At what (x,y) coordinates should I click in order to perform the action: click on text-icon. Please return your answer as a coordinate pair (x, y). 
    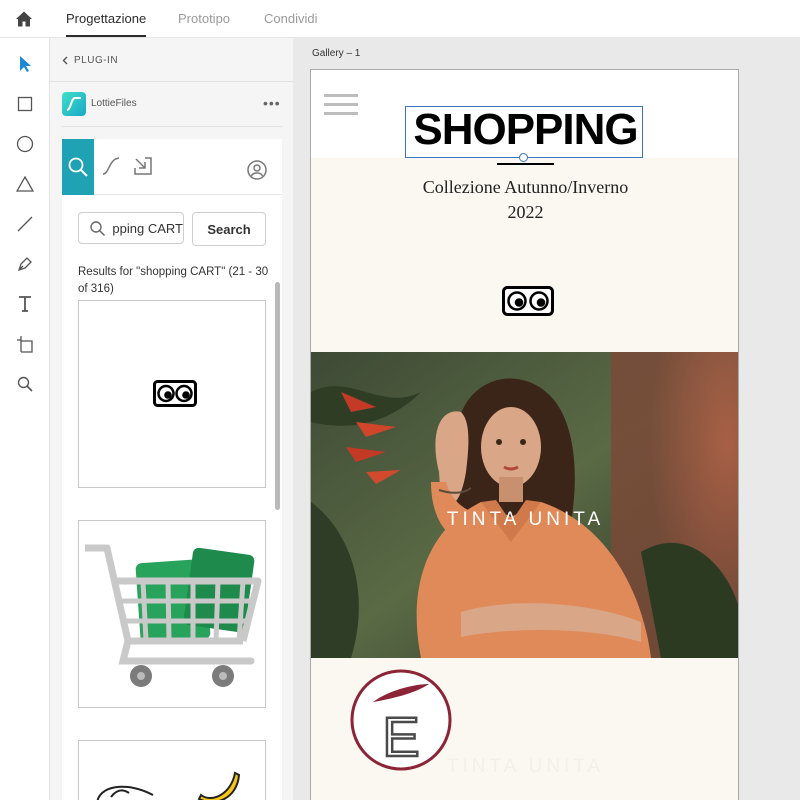
    Looking at the image, I should click on (25, 304).